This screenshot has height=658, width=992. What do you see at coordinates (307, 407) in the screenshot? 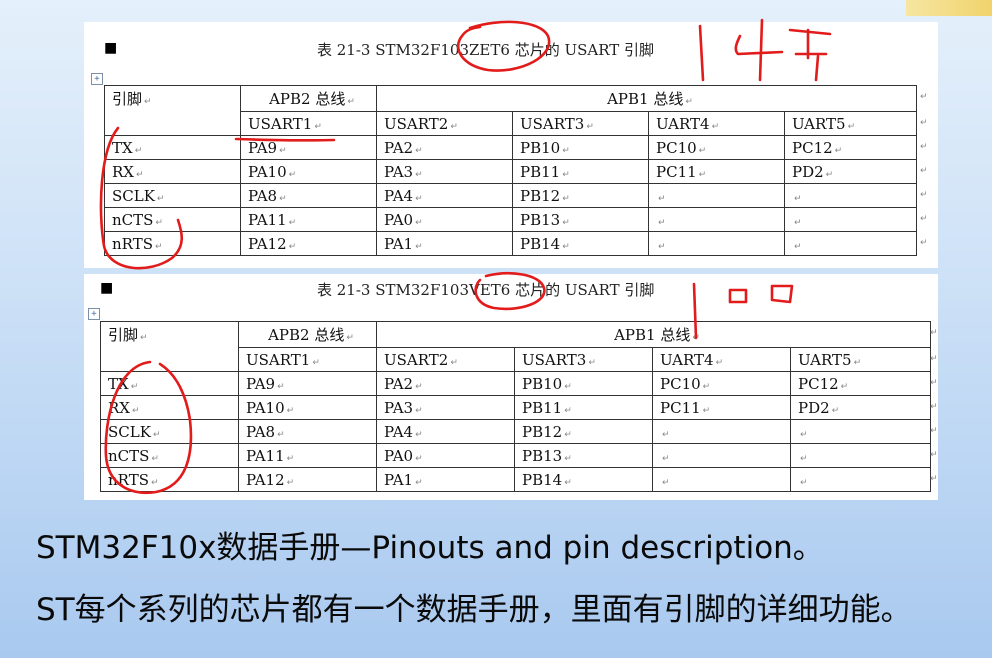
I see `pin-cell: PA10 ↵` at bounding box center [307, 407].